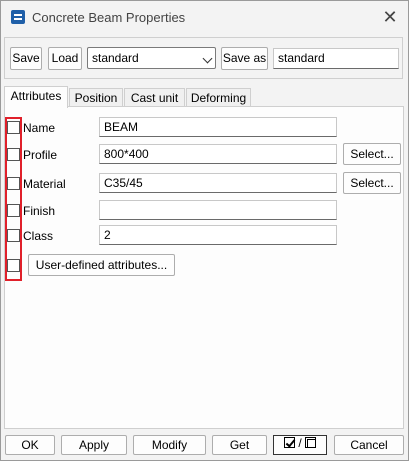 The width and height of the screenshot is (409, 461). I want to click on apply-button-label: Apply, so click(94, 445).